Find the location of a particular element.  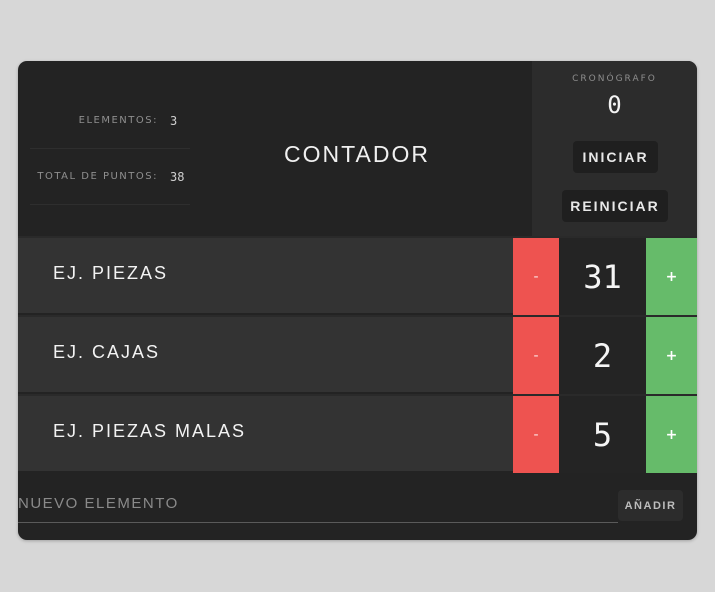

add-button: AÑADIR is located at coordinates (650, 505).